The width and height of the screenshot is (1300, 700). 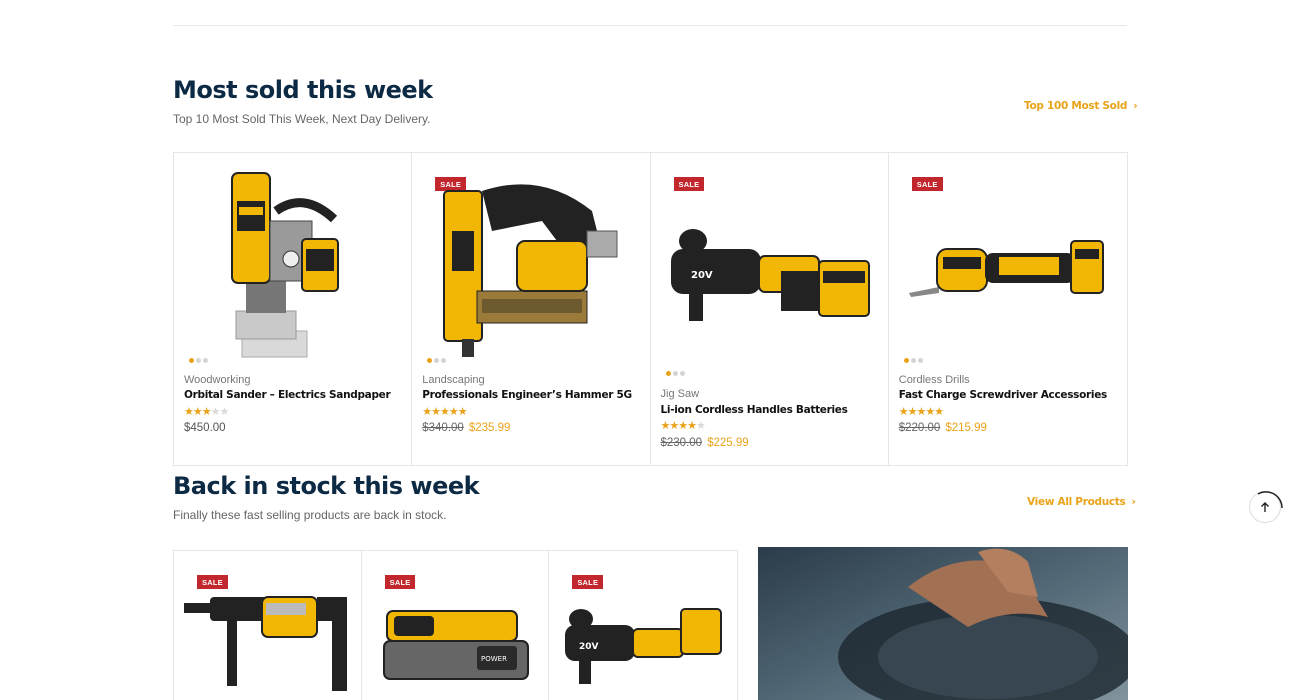 What do you see at coordinates (943, 623) in the screenshot?
I see `promo-banner-image` at bounding box center [943, 623].